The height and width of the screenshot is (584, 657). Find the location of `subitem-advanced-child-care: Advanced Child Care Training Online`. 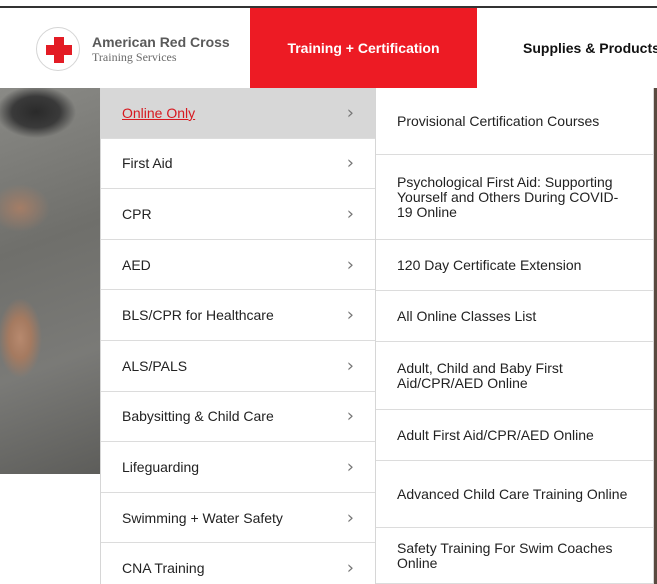

subitem-advanced-child-care: Advanced Child Care Training Online is located at coordinates (514, 494).